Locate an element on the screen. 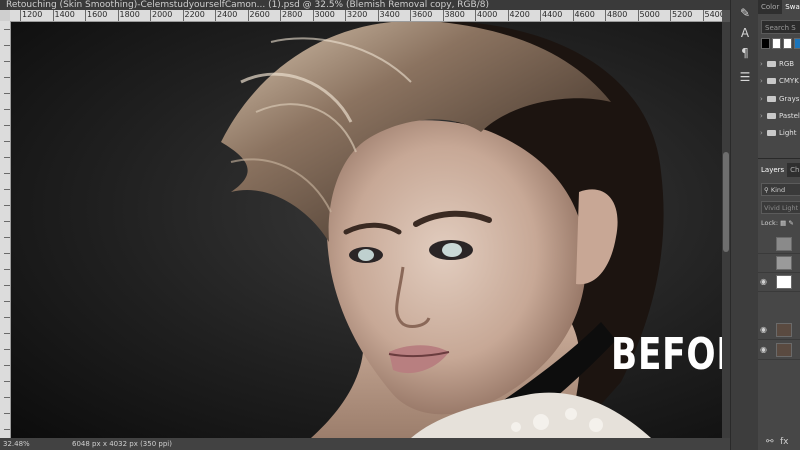 This screenshot has width=800, height=450. fx-icon: fx is located at coordinates (784, 442).